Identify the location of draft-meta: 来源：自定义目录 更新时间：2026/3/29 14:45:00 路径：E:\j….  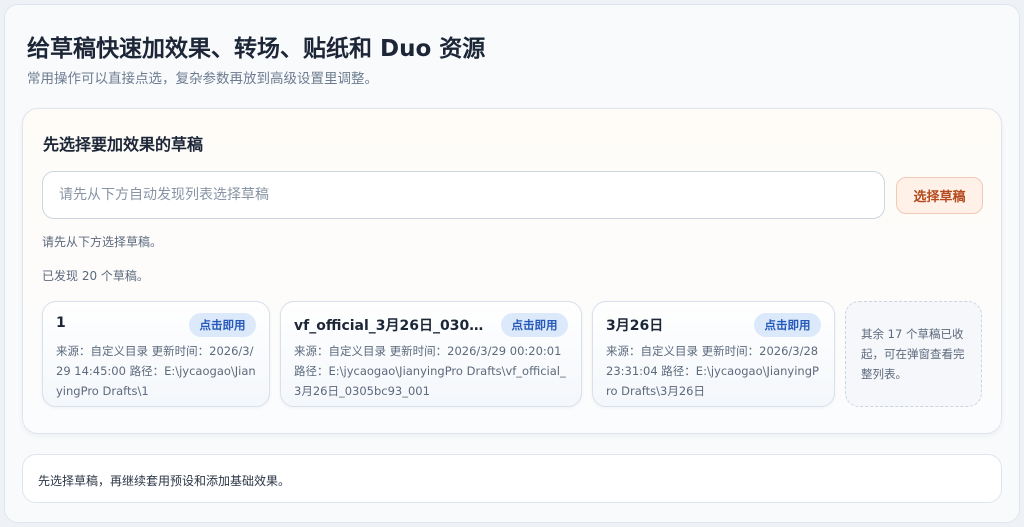
(156, 371).